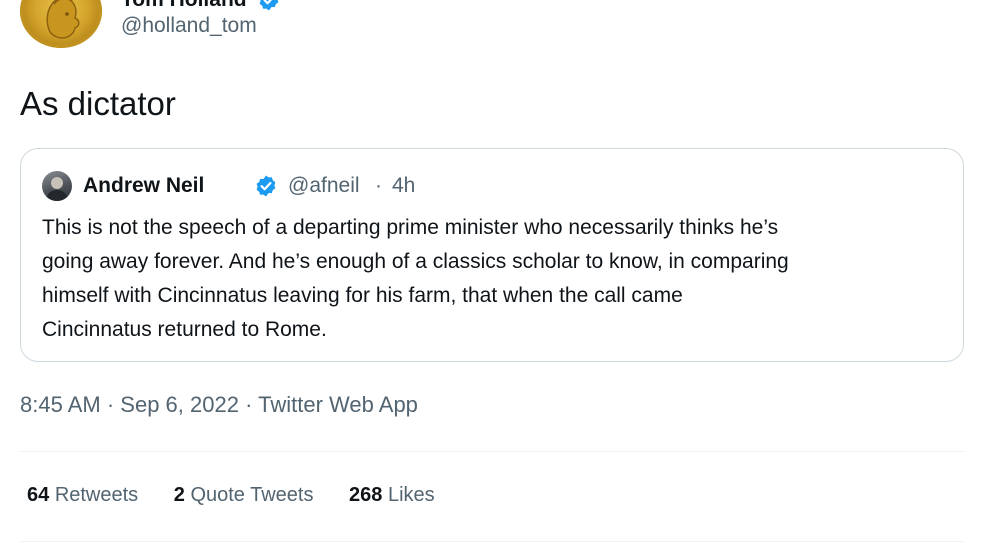 Image resolution: width=992 pixels, height=558 pixels. I want to click on quoted-author-name: Andrew Neil, so click(143, 186).